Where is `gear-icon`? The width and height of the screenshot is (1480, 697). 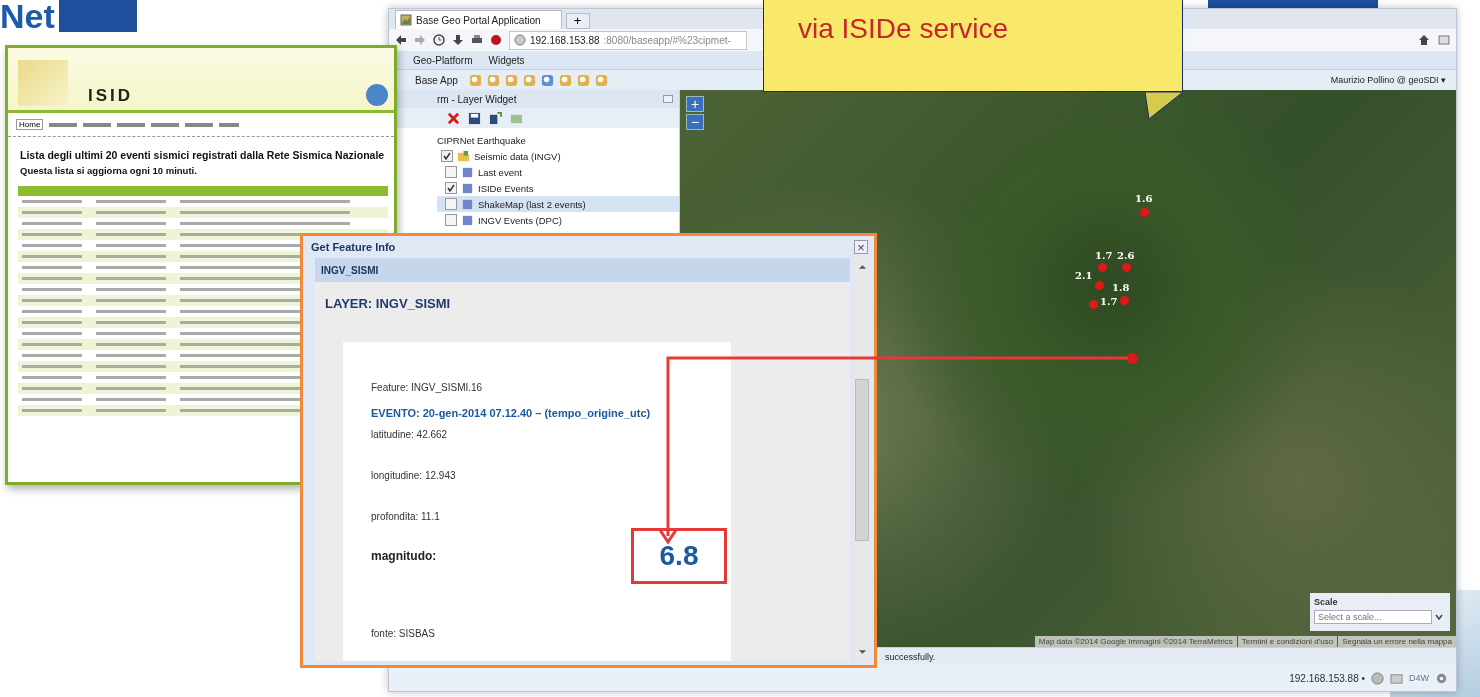
gear-icon is located at coordinates (1441, 678).